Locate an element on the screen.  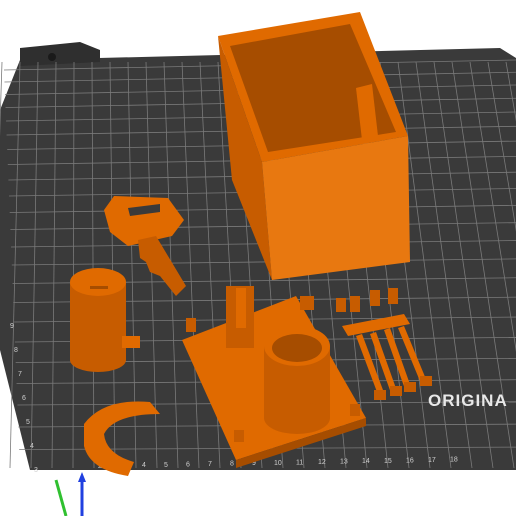
bed-clamp is located at coordinates (60, 54).